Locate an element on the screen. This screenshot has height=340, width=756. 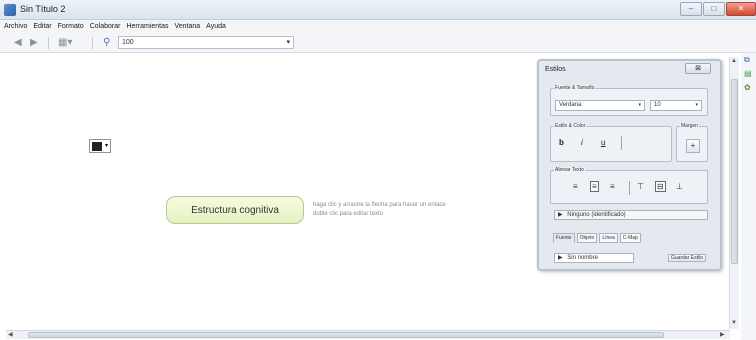
align-right-icon: ≡ is located at coordinates (612, 186).